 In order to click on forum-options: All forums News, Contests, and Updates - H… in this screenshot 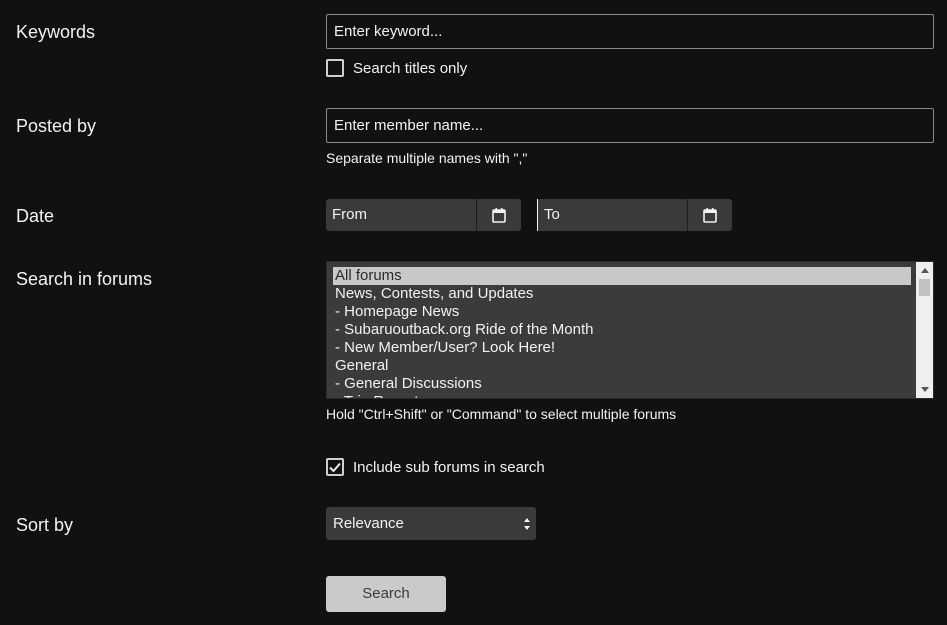, I will do `click(622, 332)`.